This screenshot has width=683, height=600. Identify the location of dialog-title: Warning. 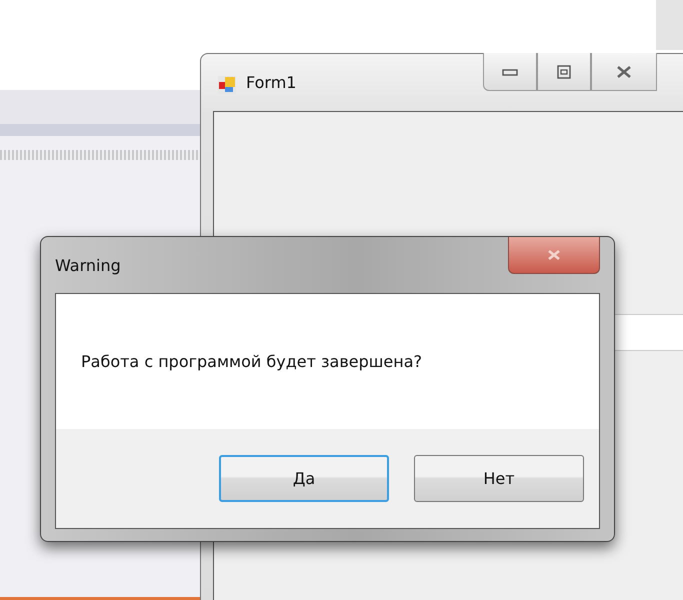
(88, 265).